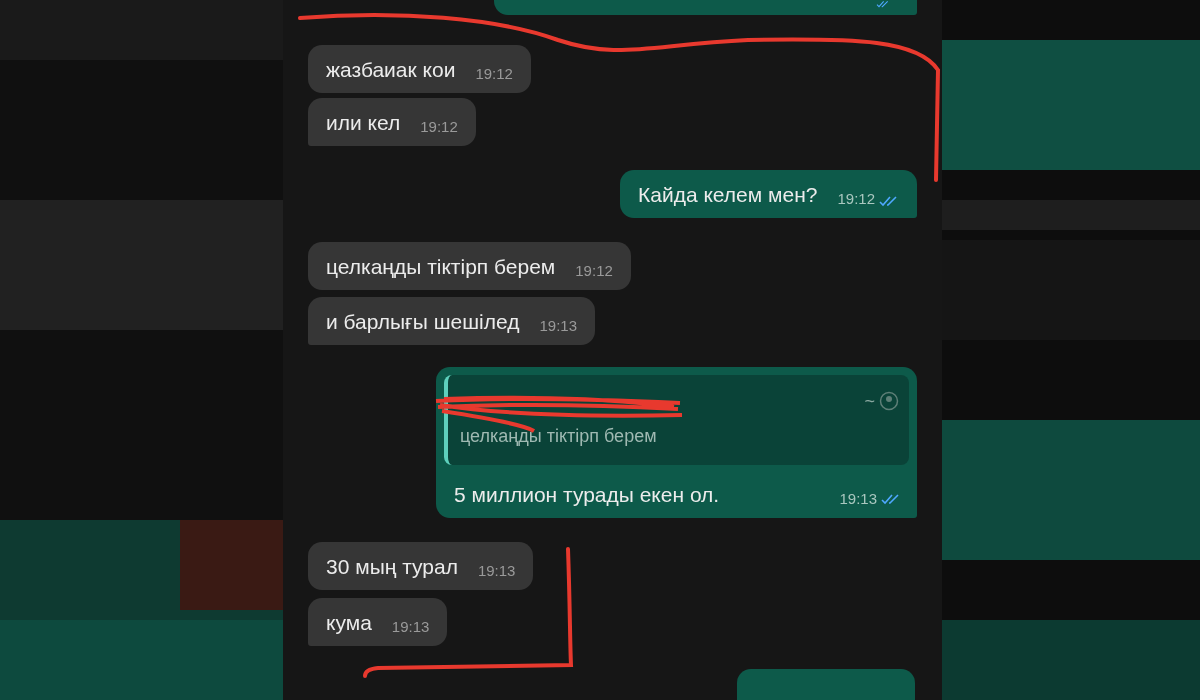 Image resolution: width=1200 pixels, height=700 pixels. What do you see at coordinates (392, 567) in the screenshot?
I see `message-text: 30 мың турал` at bounding box center [392, 567].